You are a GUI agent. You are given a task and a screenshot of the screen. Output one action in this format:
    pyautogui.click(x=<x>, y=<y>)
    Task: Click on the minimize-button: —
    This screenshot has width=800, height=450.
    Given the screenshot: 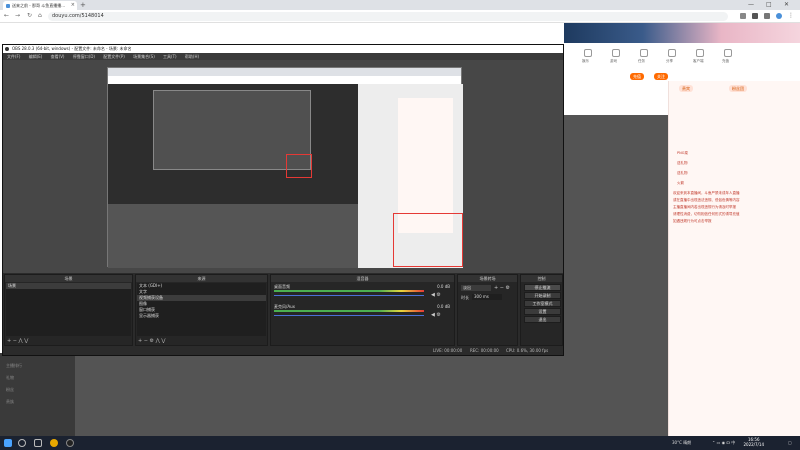 What is the action you would take?
    pyautogui.click(x=751, y=5)
    